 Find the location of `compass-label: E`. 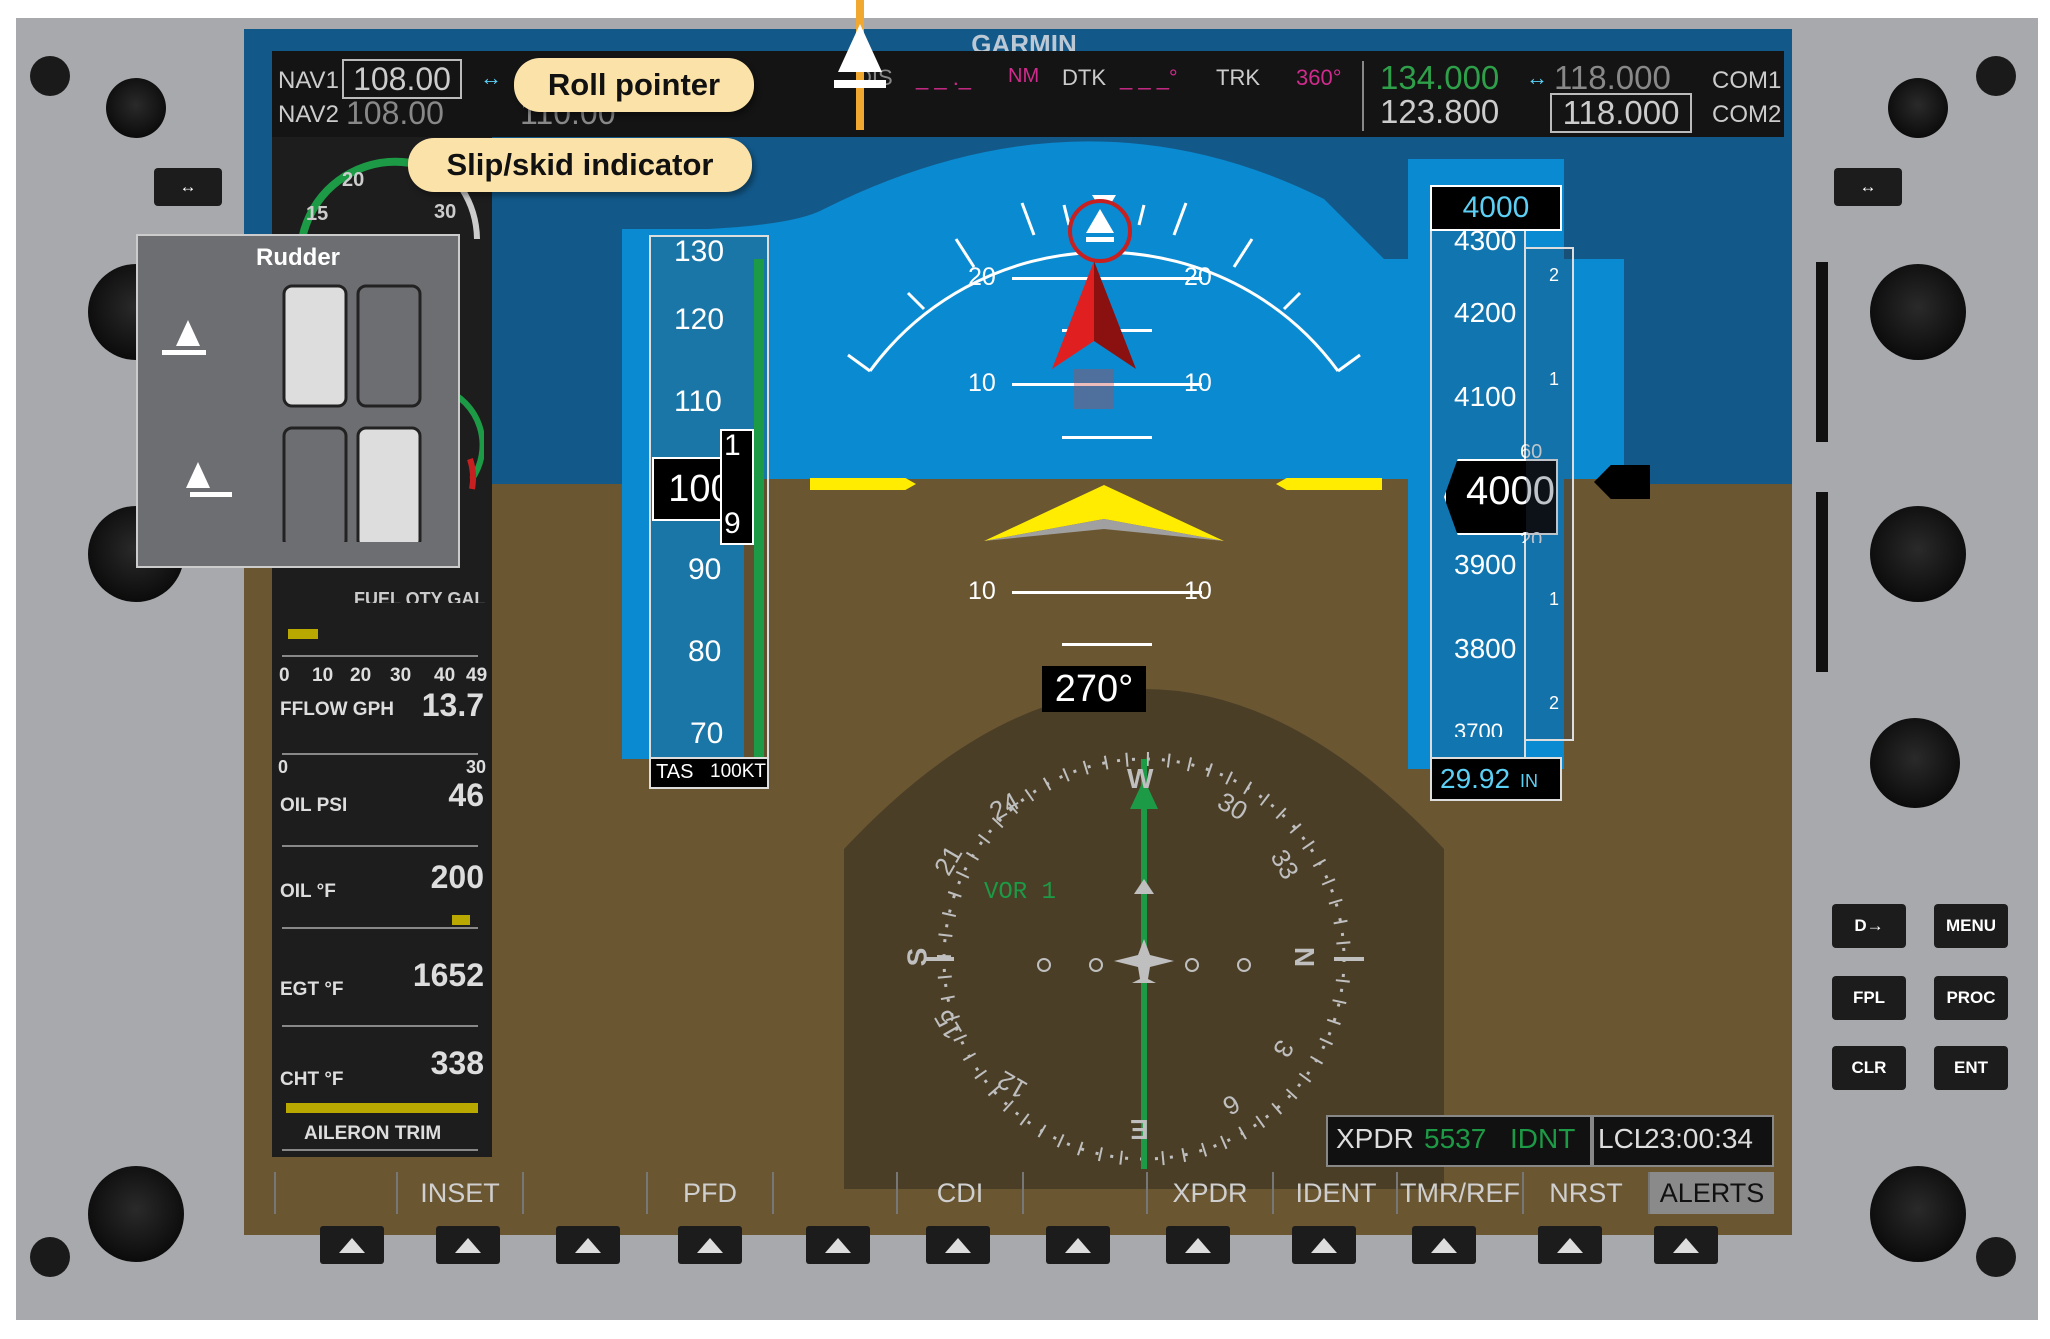

compass-label: E is located at coordinates (1139, 1129).